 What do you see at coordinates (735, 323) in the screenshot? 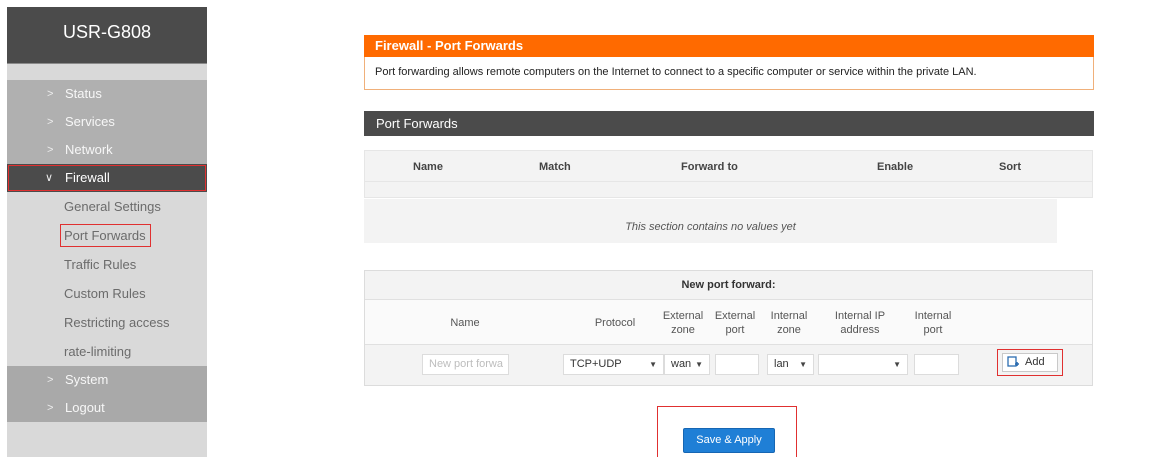
I see `col-external-port: External port` at bounding box center [735, 323].